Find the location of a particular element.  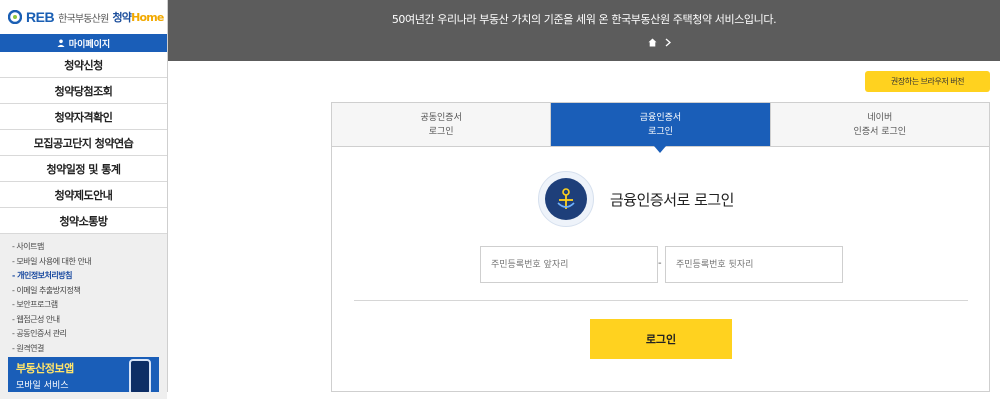

recommended-browser-button: 권장하는 브라우저 버전 is located at coordinates (927, 81).